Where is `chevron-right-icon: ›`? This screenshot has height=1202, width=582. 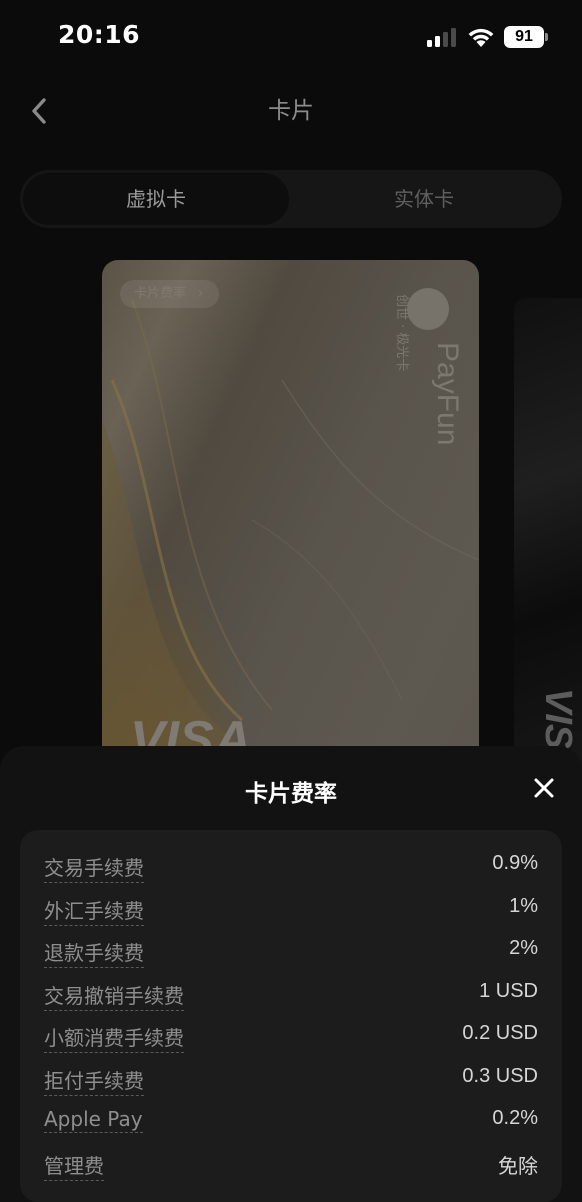
chevron-right-icon: › is located at coordinates (201, 293).